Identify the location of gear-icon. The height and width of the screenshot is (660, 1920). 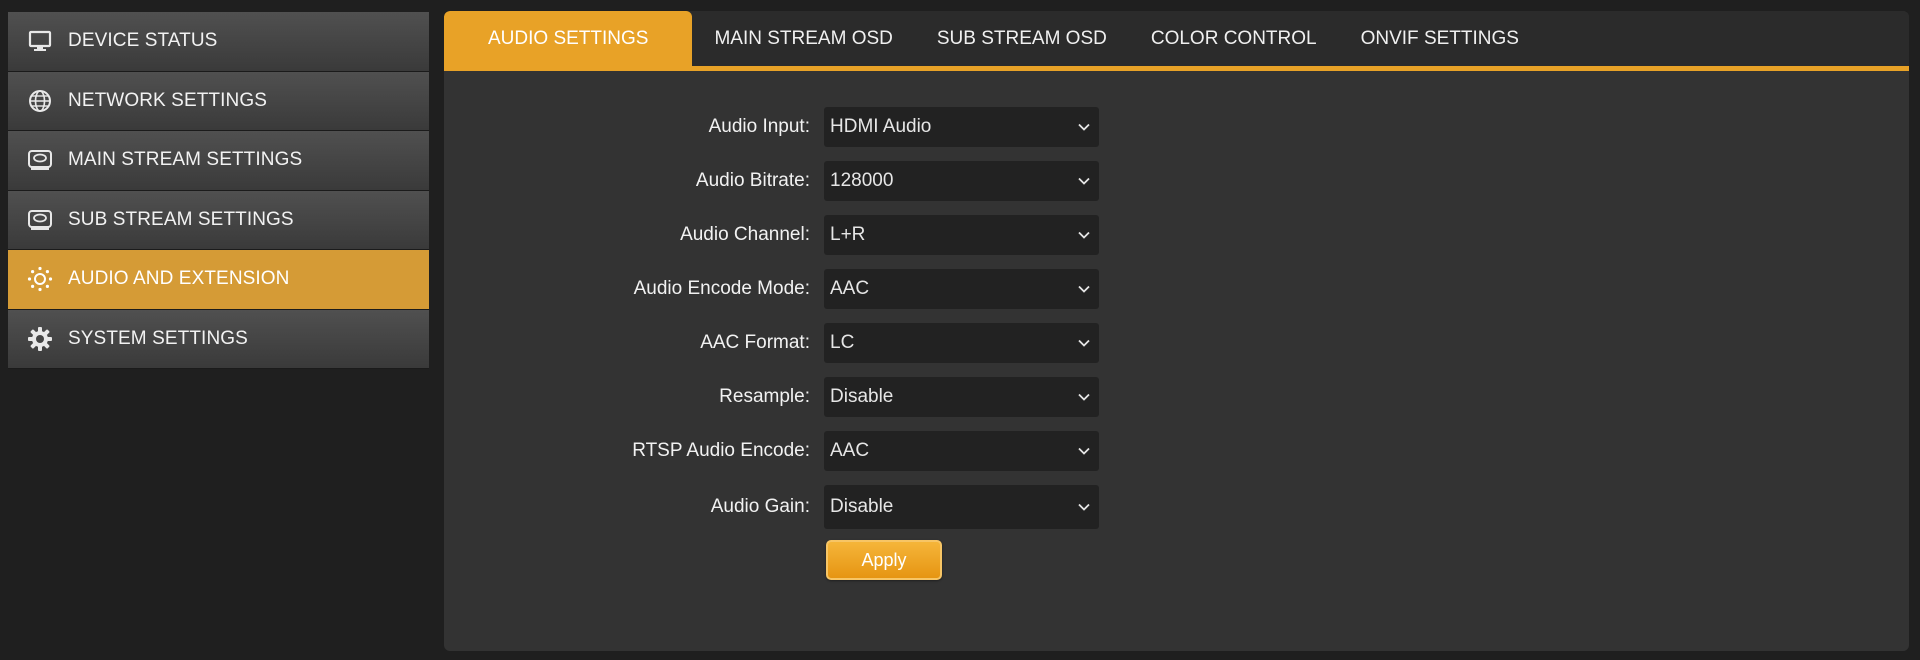
(40, 339).